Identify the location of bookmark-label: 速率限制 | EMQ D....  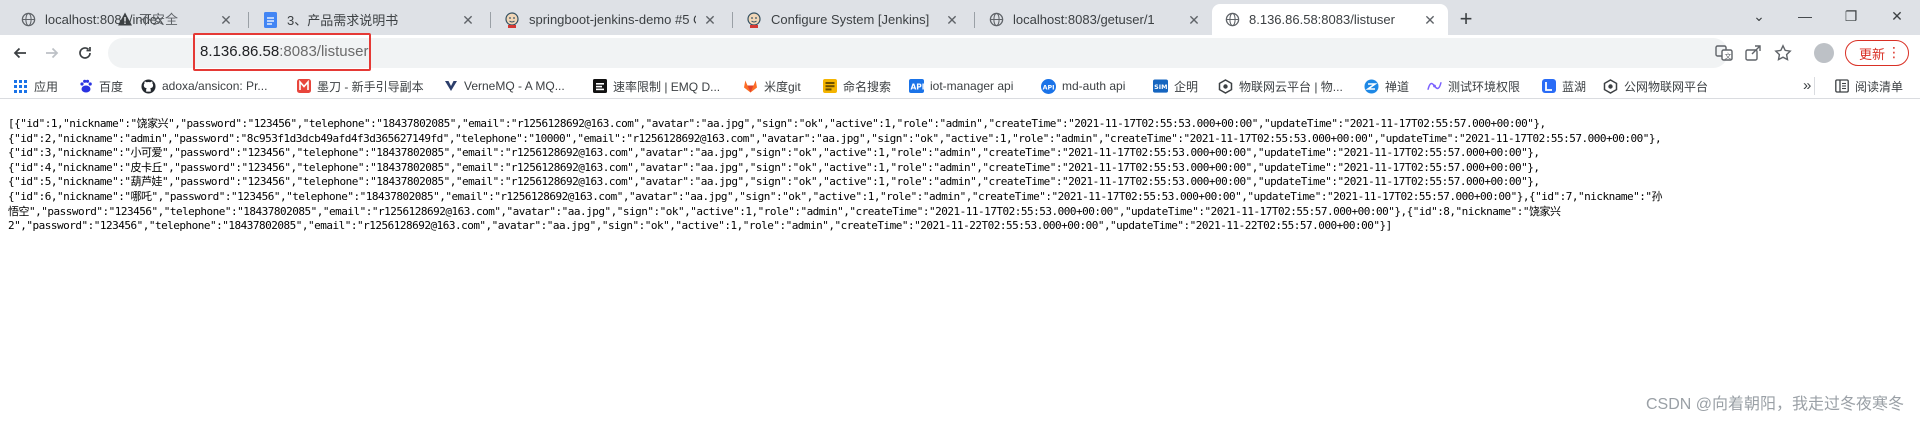
(667, 86).